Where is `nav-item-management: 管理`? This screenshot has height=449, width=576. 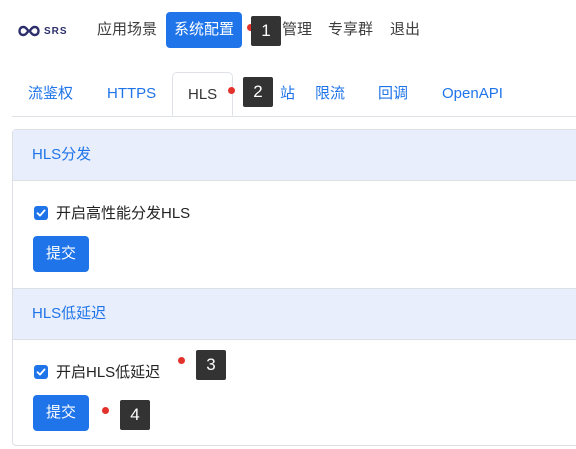 nav-item-management: 管理 is located at coordinates (297, 30).